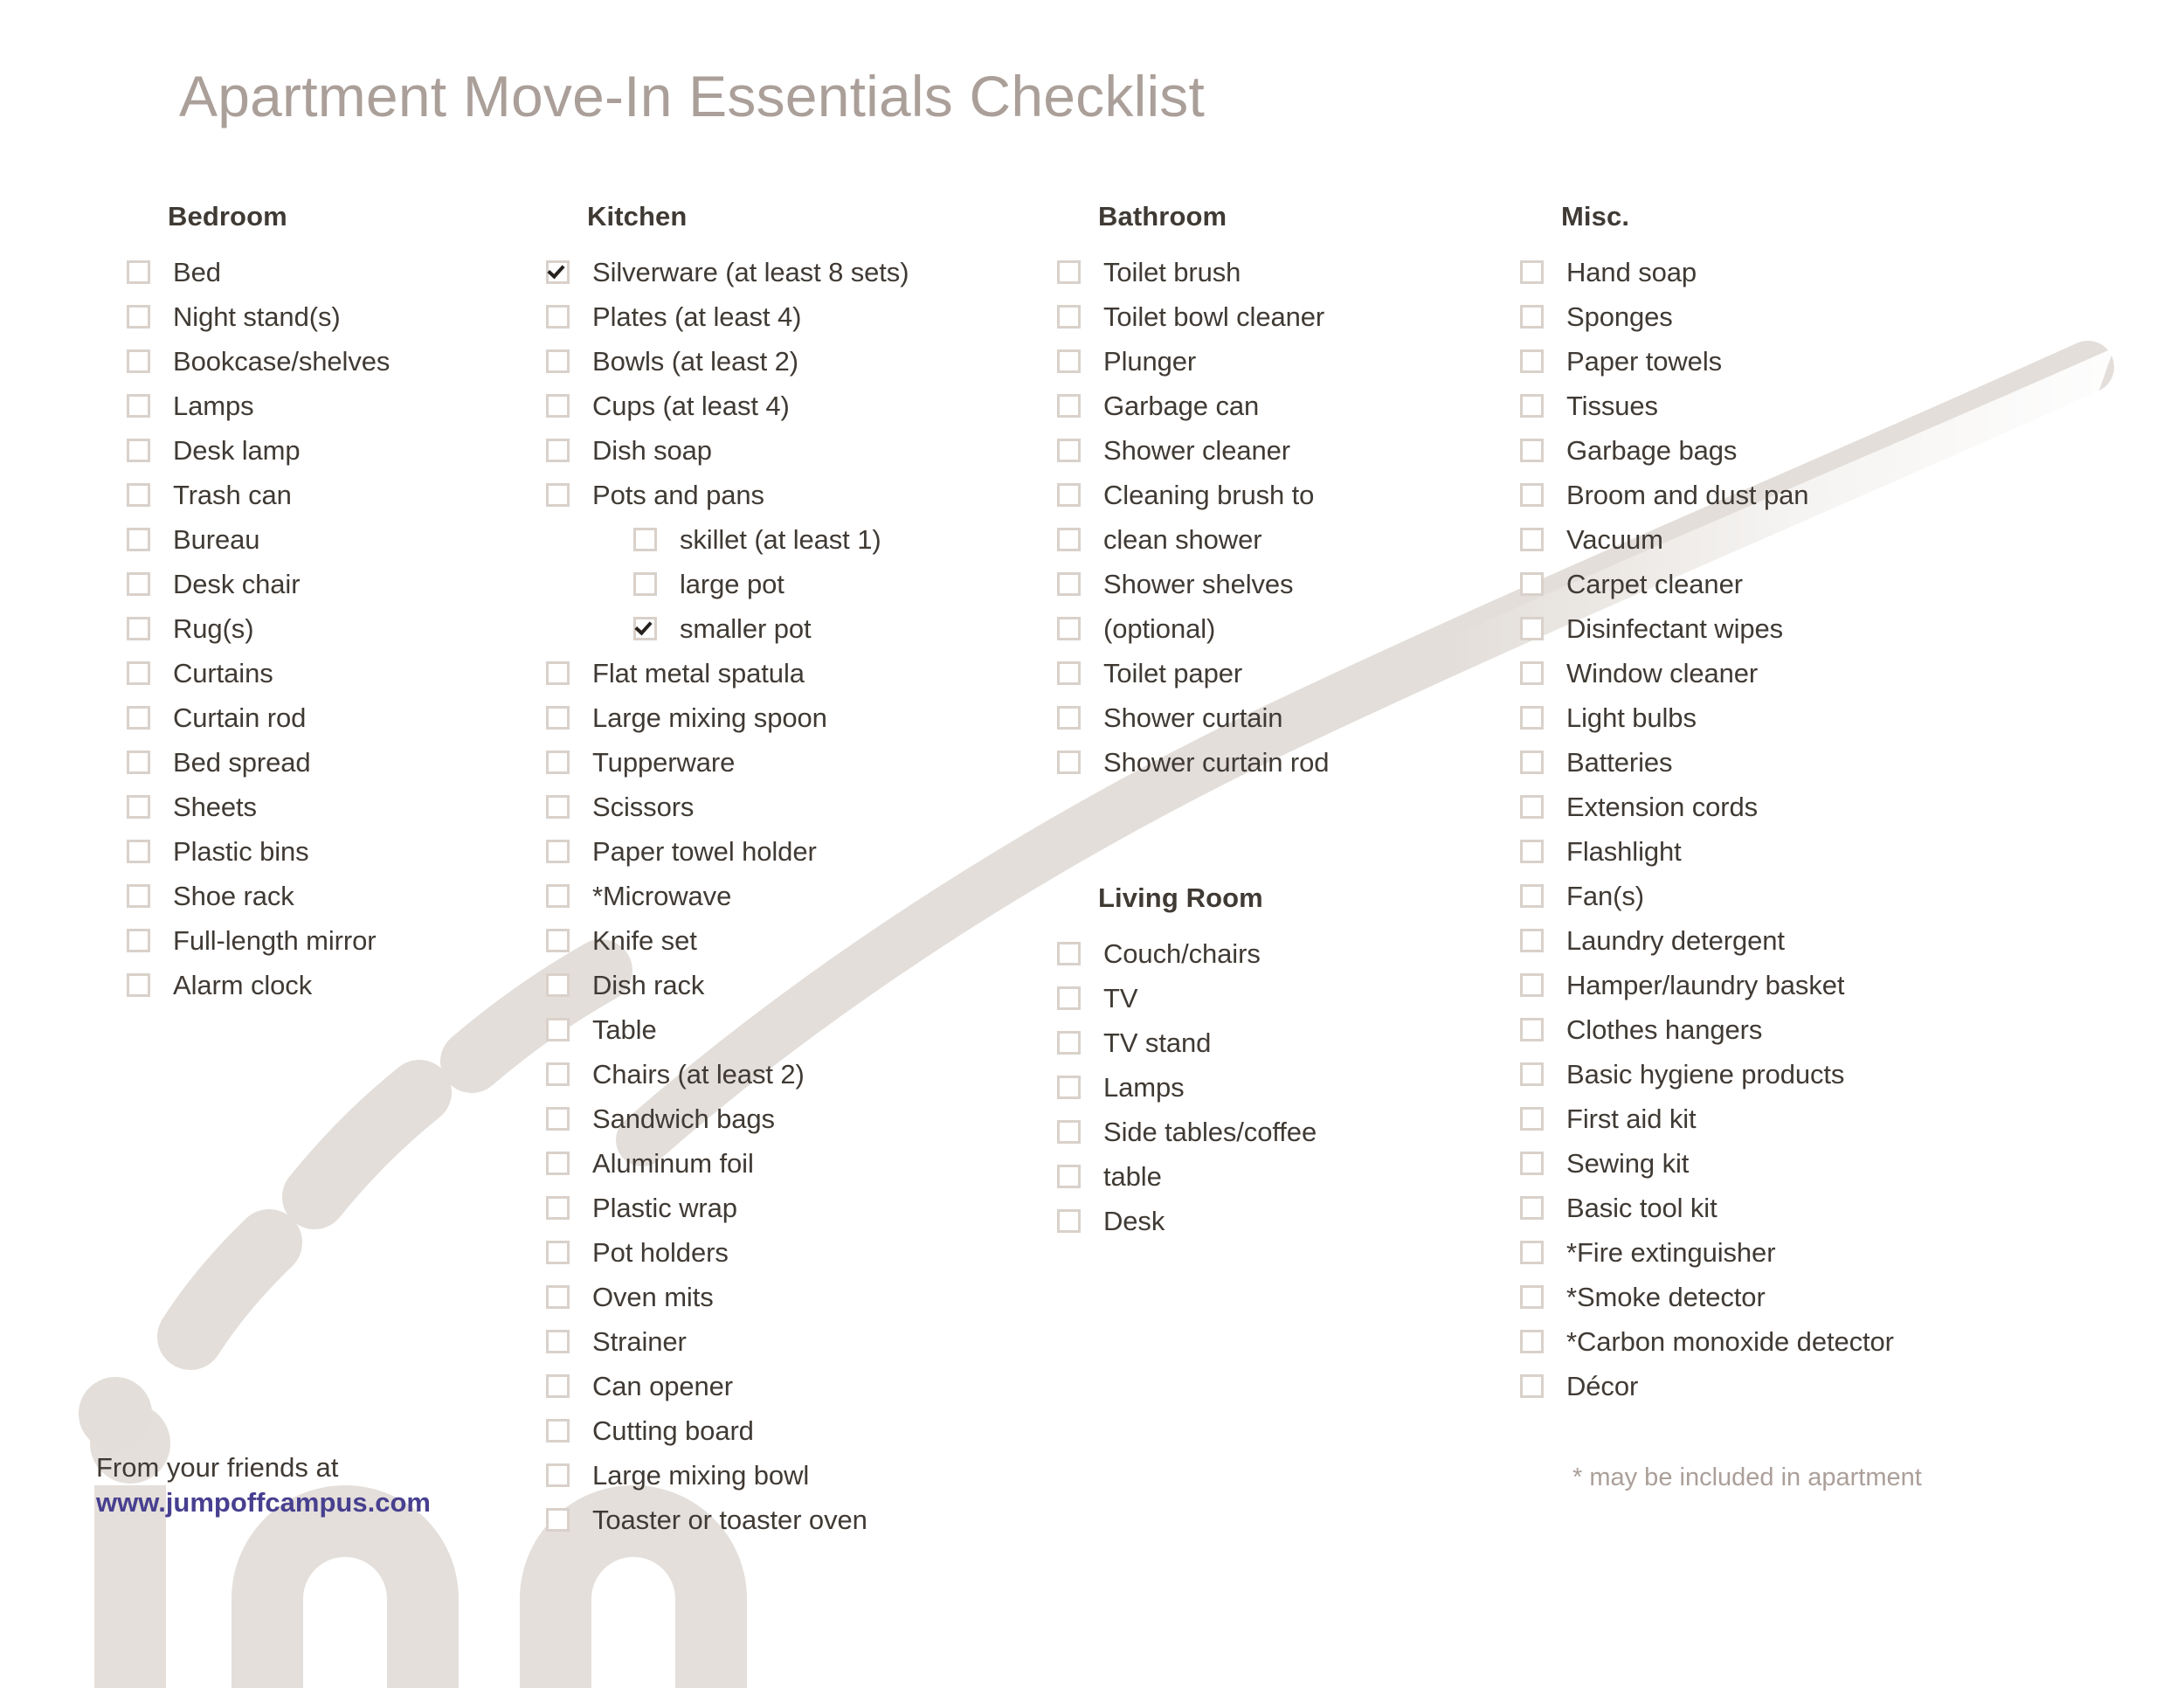  What do you see at coordinates (1707, 1252) in the screenshot?
I see `checklist-row: *Fire extinguisher` at bounding box center [1707, 1252].